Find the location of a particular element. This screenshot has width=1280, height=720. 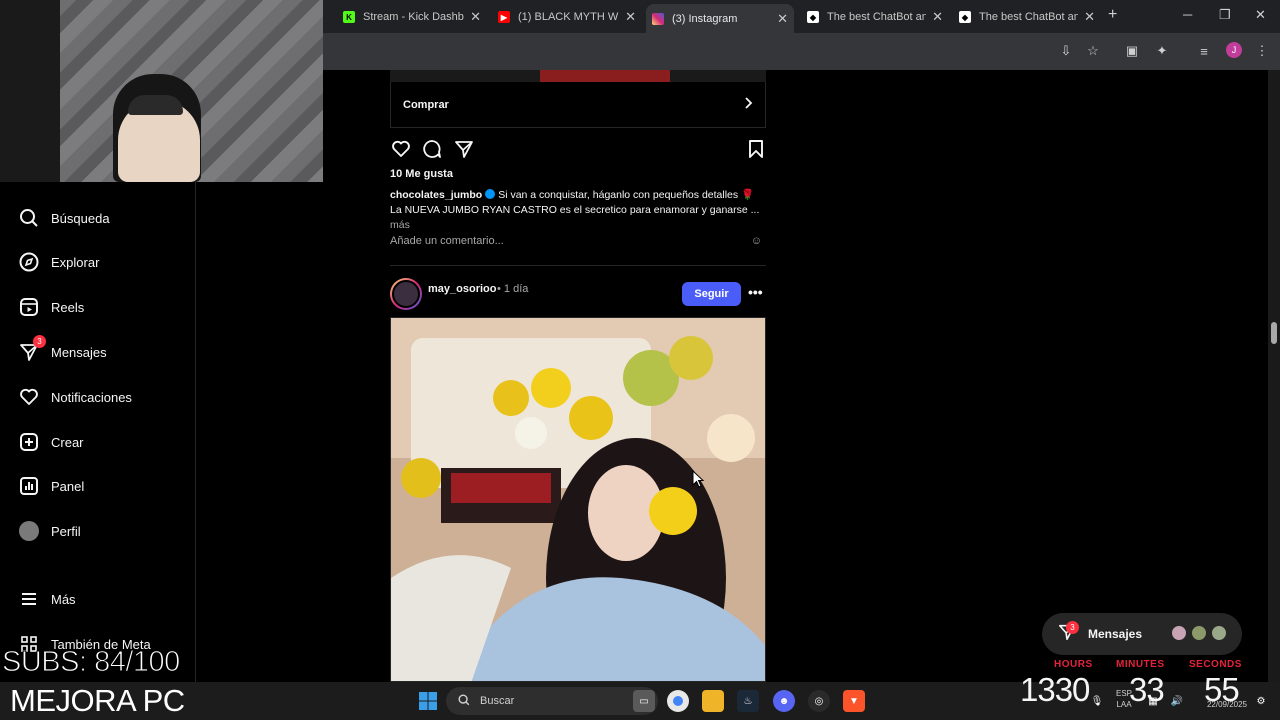

extensions-icon: ✦ is located at coordinates (1162, 51).